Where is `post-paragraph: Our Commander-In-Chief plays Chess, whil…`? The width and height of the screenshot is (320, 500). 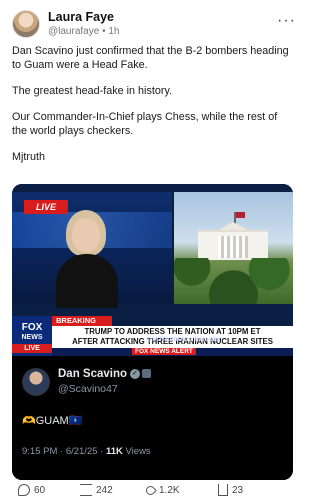 post-paragraph: Our Commander-In-Chief plays Chess, whil… is located at coordinates (145, 124).